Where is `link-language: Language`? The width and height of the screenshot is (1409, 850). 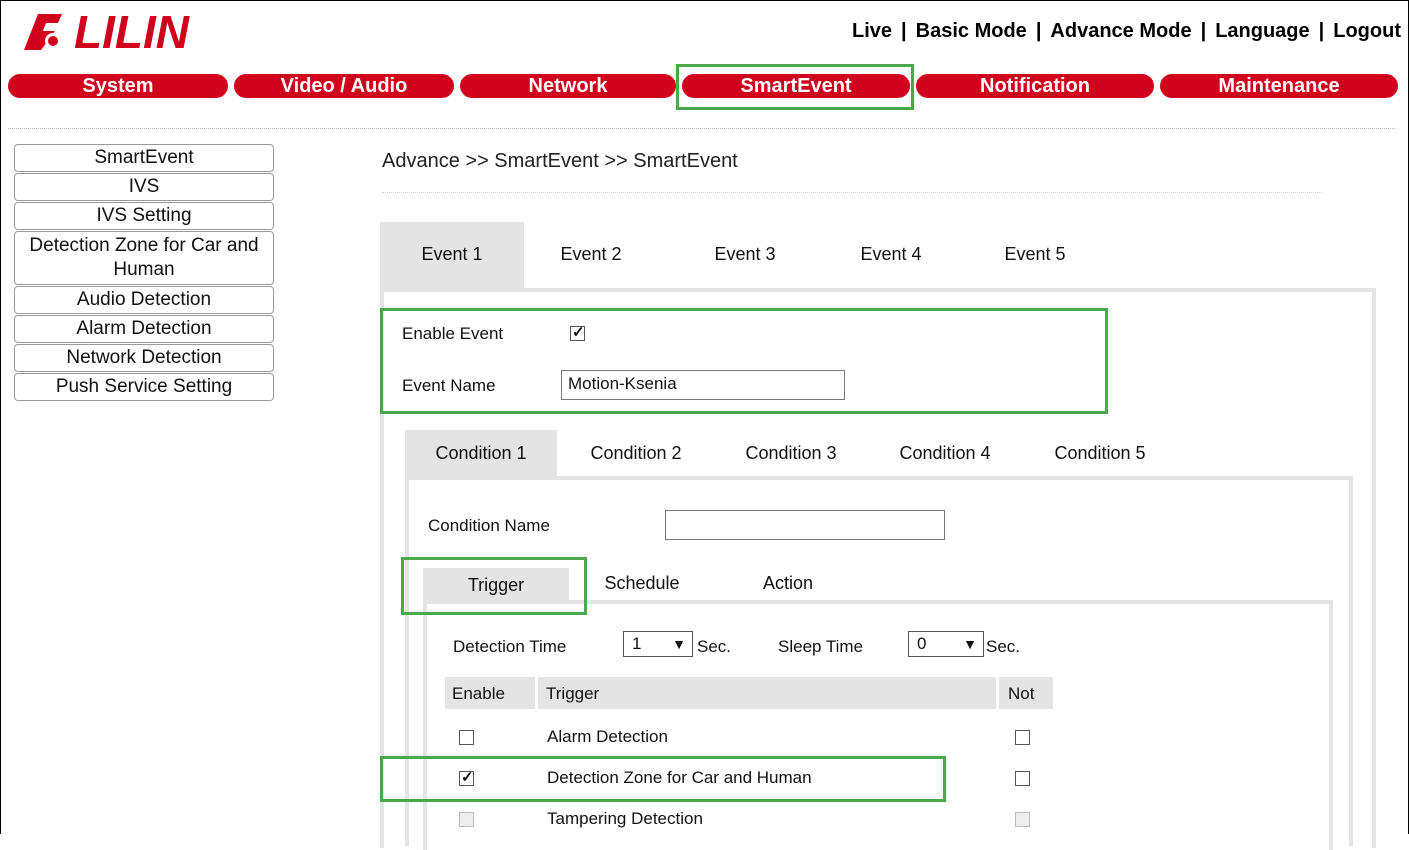 link-language: Language is located at coordinates (1262, 31).